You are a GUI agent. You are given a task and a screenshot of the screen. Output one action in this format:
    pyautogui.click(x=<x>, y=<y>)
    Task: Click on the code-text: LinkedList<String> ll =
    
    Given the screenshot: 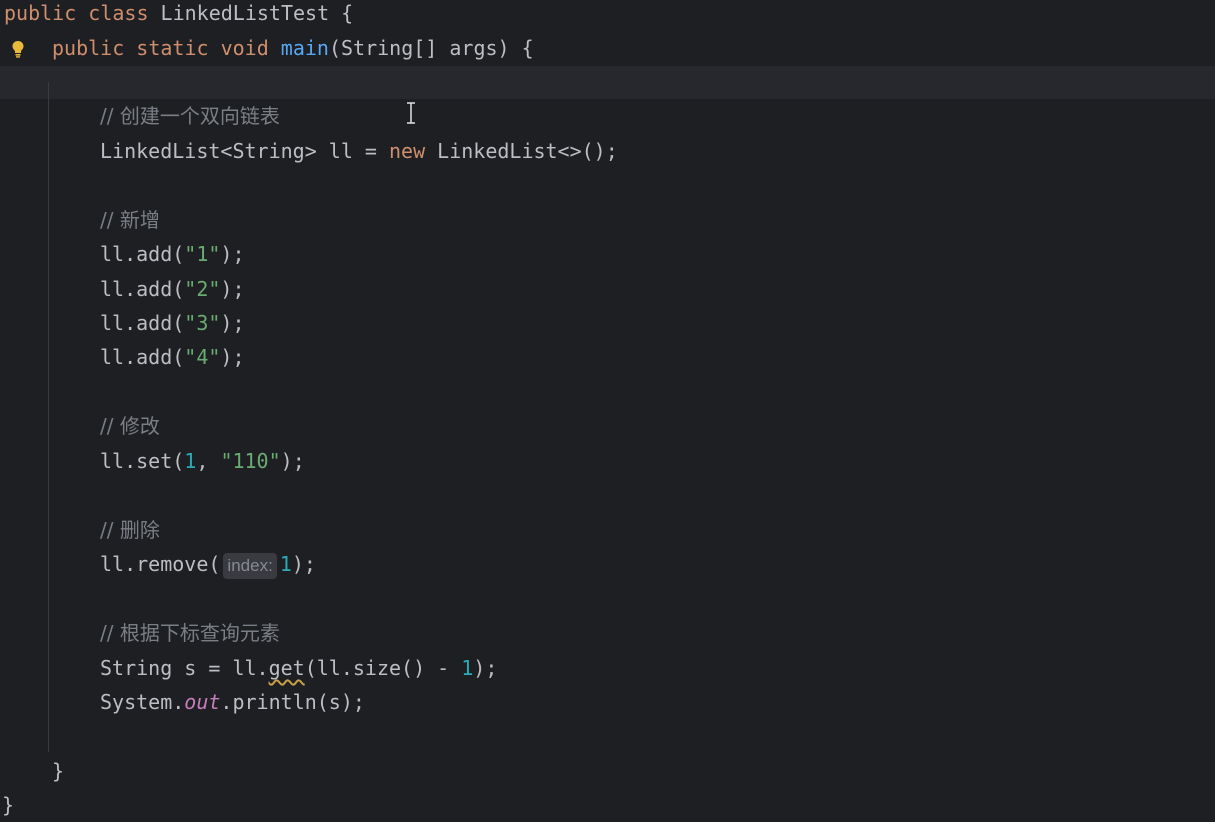 What is the action you would take?
    pyautogui.click(x=244, y=151)
    